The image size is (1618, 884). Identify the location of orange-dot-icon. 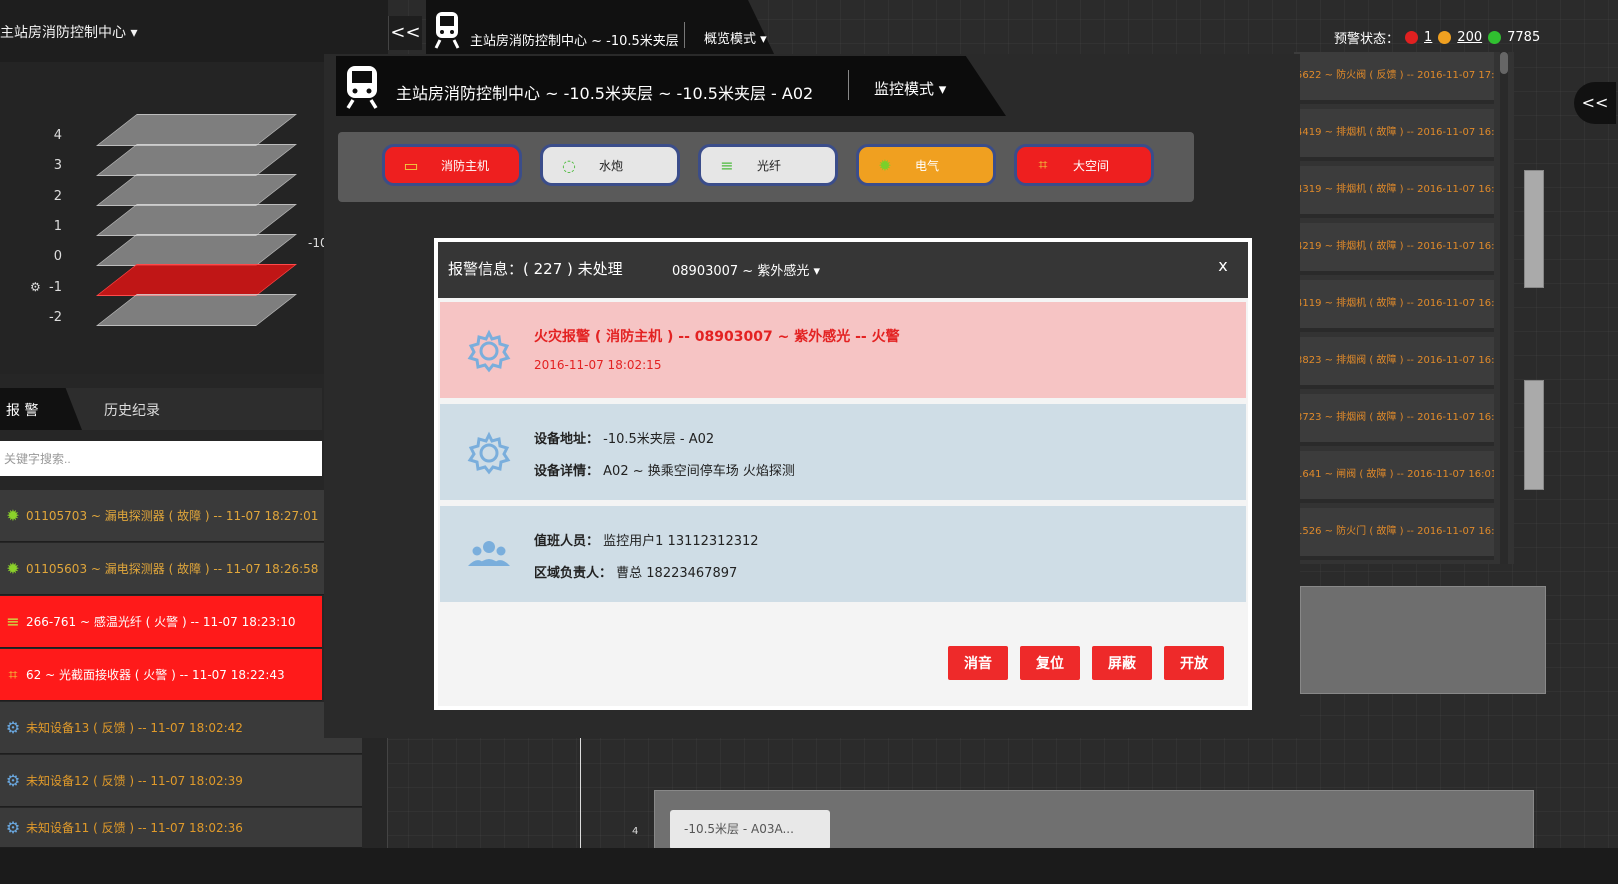
(1445, 37).